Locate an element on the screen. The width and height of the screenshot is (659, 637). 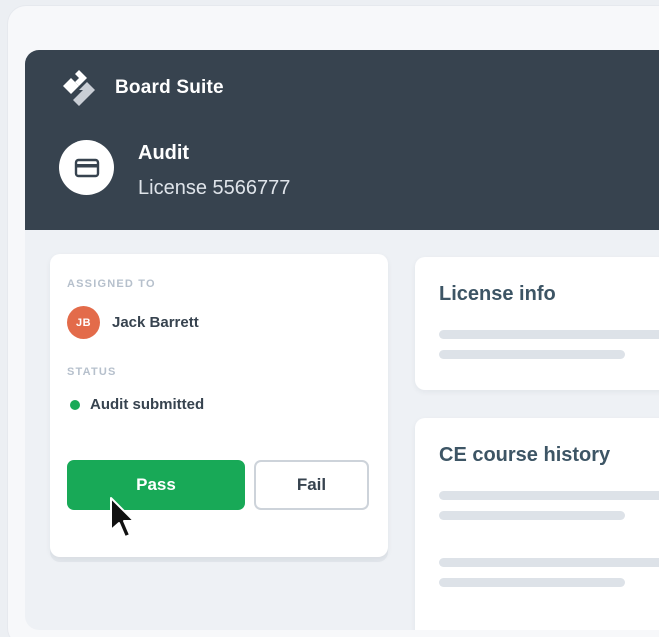
brand: Board Suite is located at coordinates (141, 88).